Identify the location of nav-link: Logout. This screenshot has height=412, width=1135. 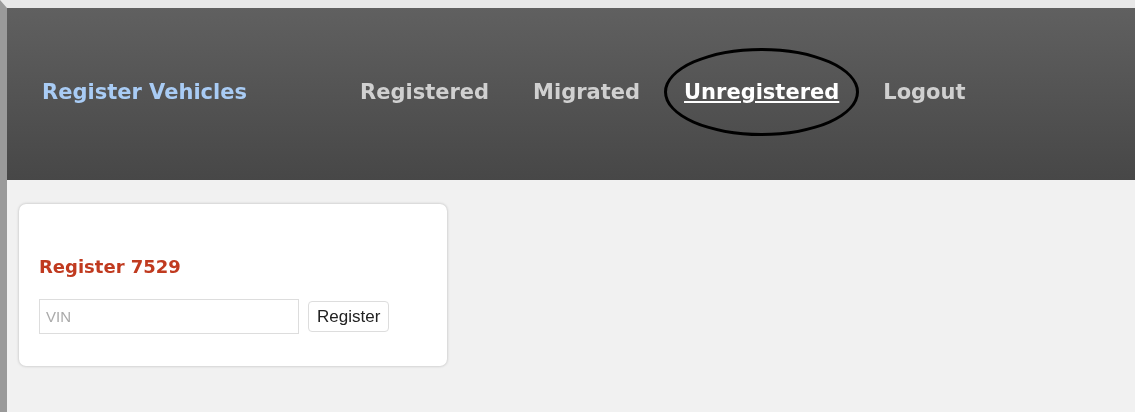
(924, 92).